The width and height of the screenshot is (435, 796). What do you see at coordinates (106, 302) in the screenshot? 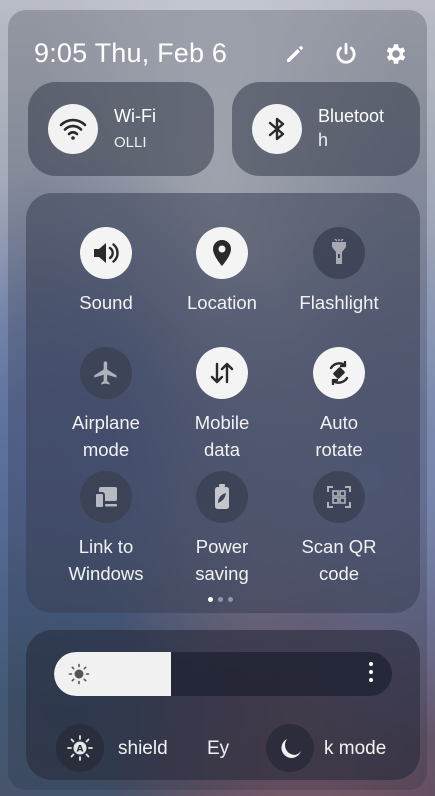
I see `qs-sound-label: Sound` at bounding box center [106, 302].